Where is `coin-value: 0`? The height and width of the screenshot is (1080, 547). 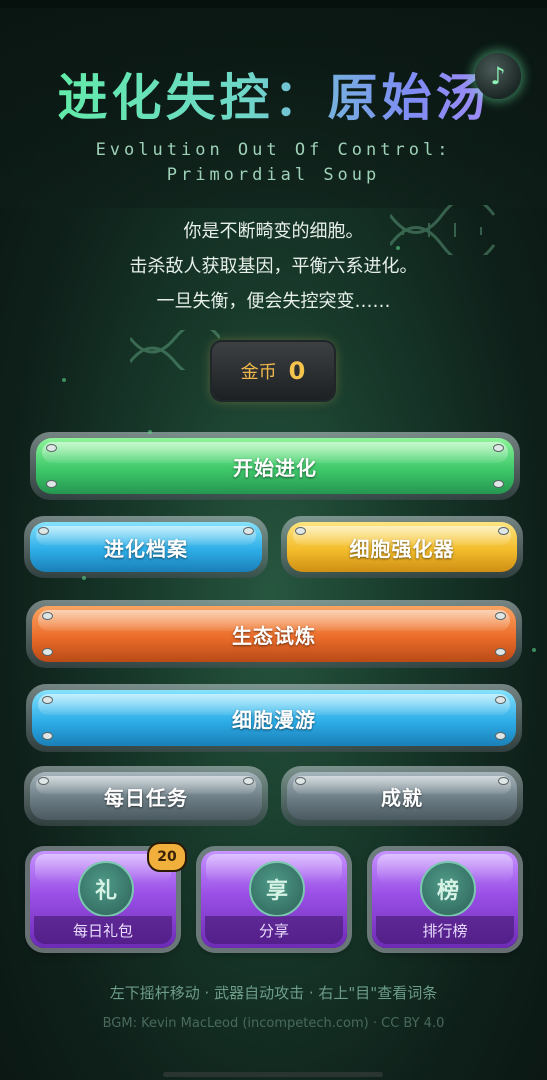
coin-value: 0 is located at coordinates (297, 371).